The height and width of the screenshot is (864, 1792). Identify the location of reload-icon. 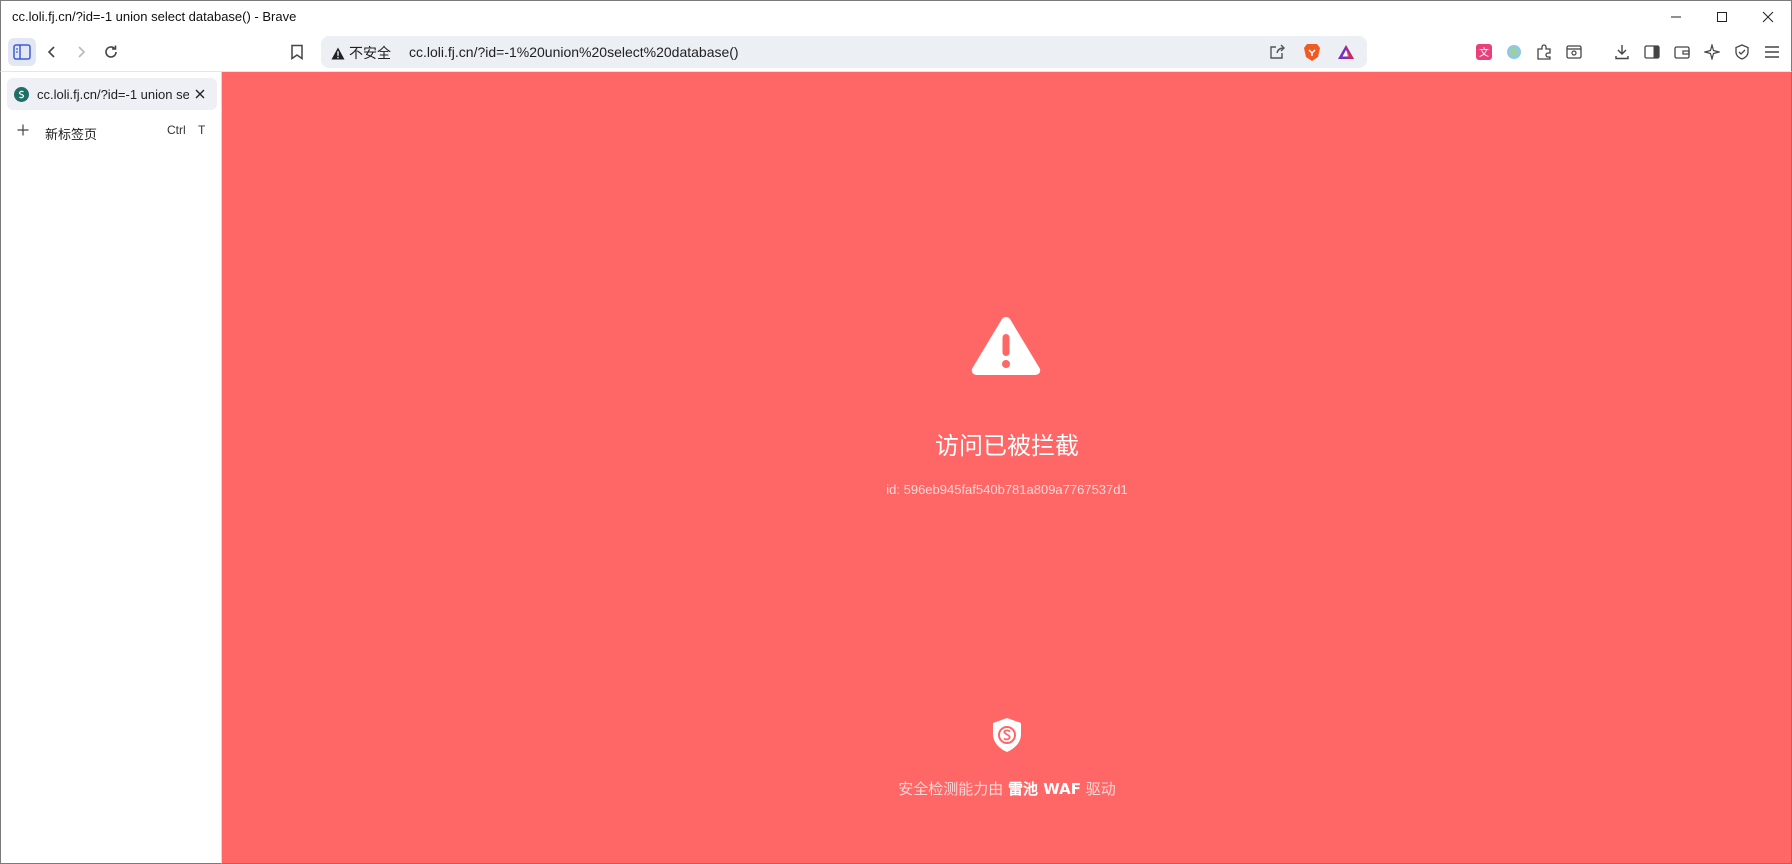
(111, 51).